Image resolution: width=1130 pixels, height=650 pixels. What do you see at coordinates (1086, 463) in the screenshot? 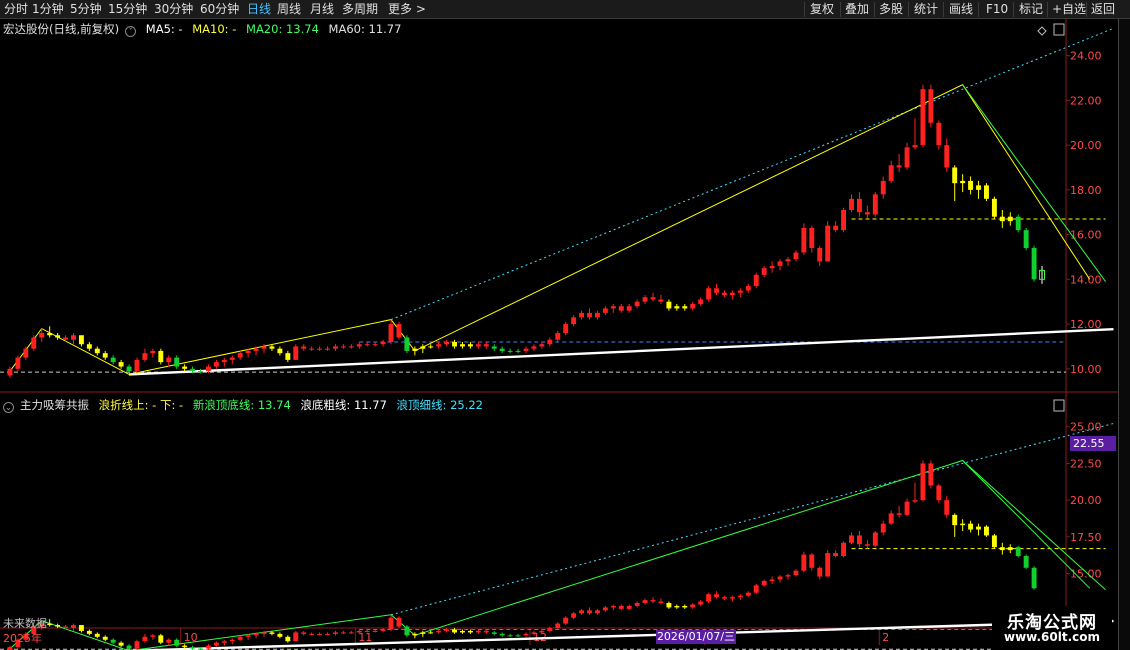
I see `y-tick-label: 22.50` at bounding box center [1086, 463].